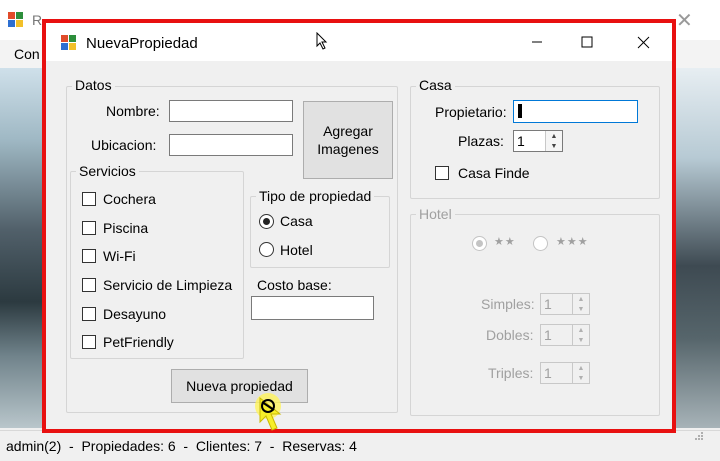 This screenshot has width=720, height=461. Describe the element at coordinates (266, 221) in the screenshot. I see `casa-radio` at that location.